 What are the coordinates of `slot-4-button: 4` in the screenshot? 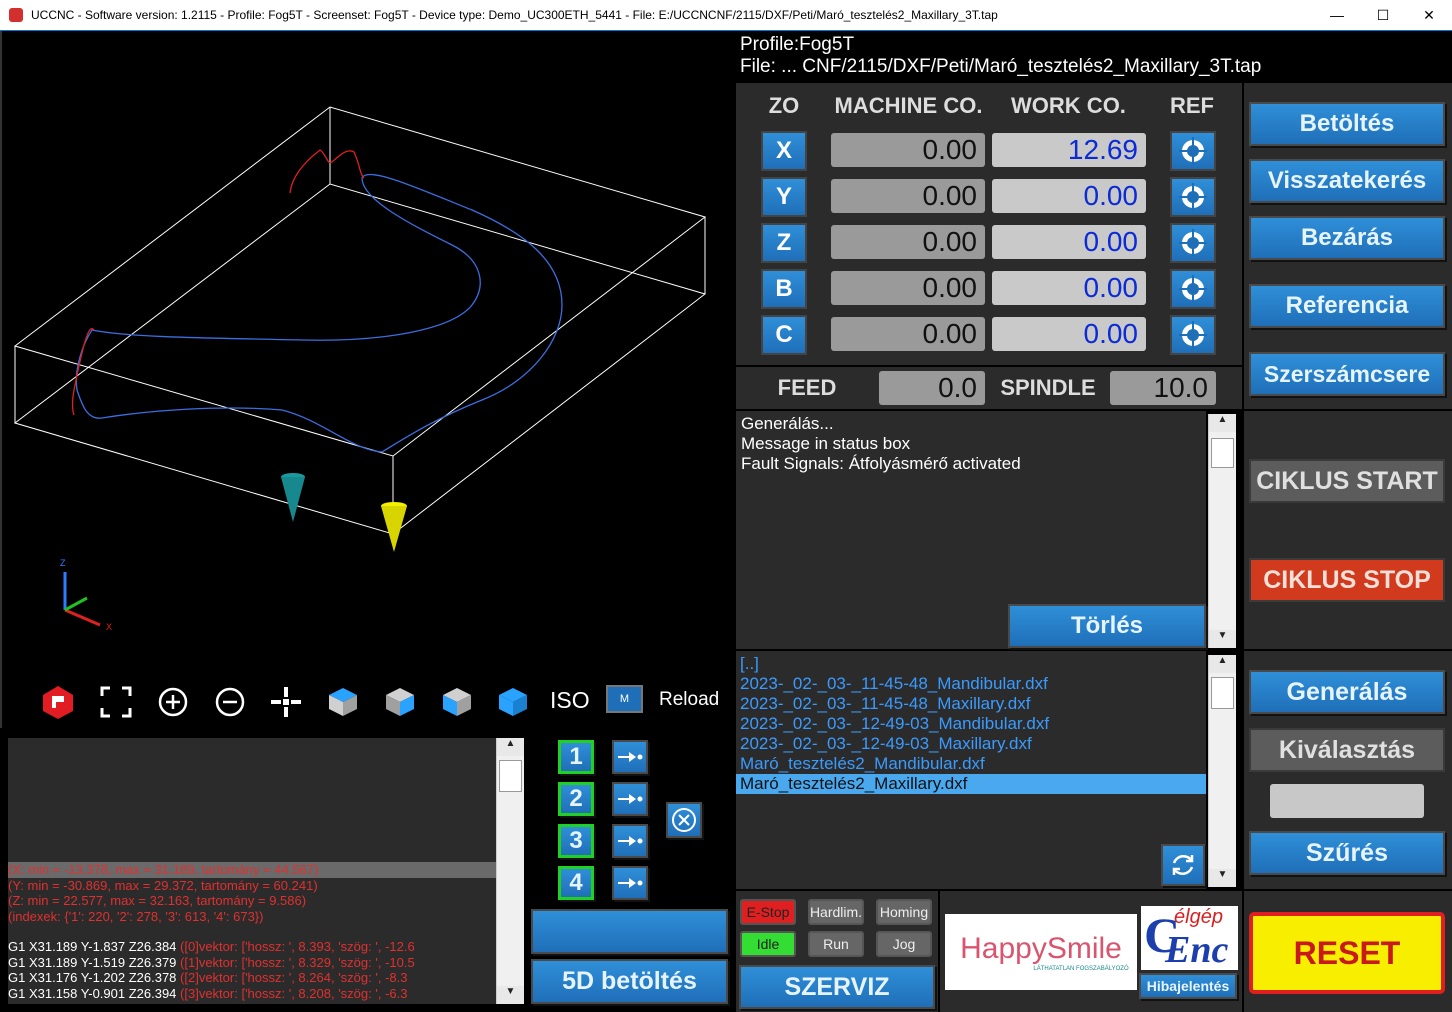 It's located at (576, 883).